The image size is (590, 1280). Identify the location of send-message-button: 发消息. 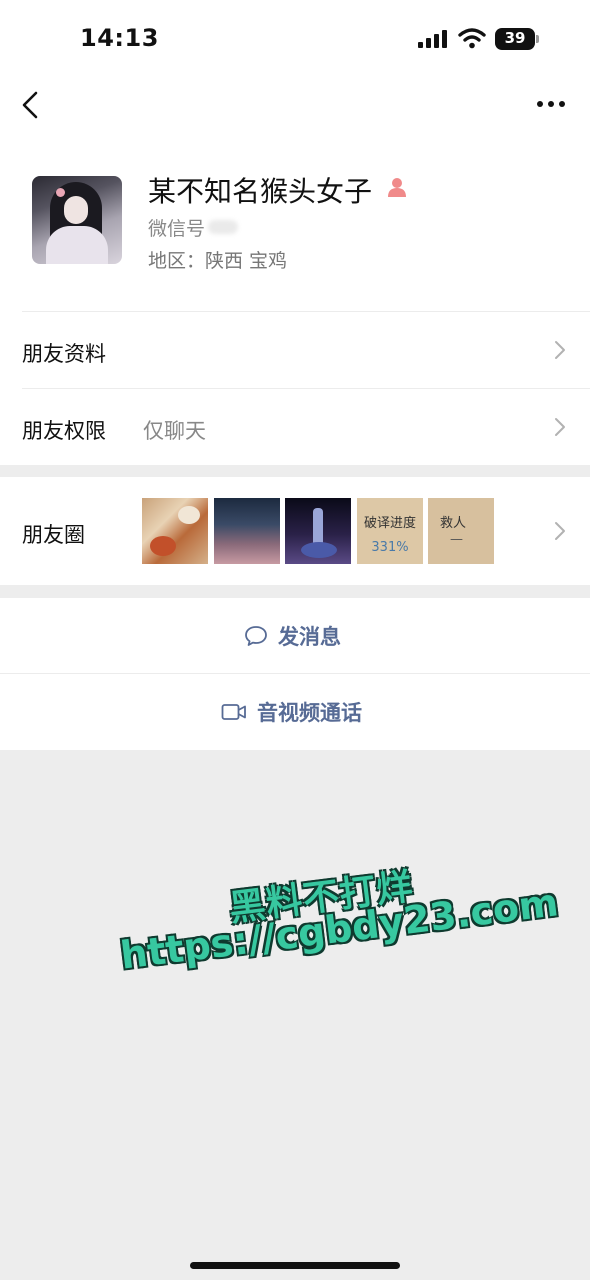
(295, 636).